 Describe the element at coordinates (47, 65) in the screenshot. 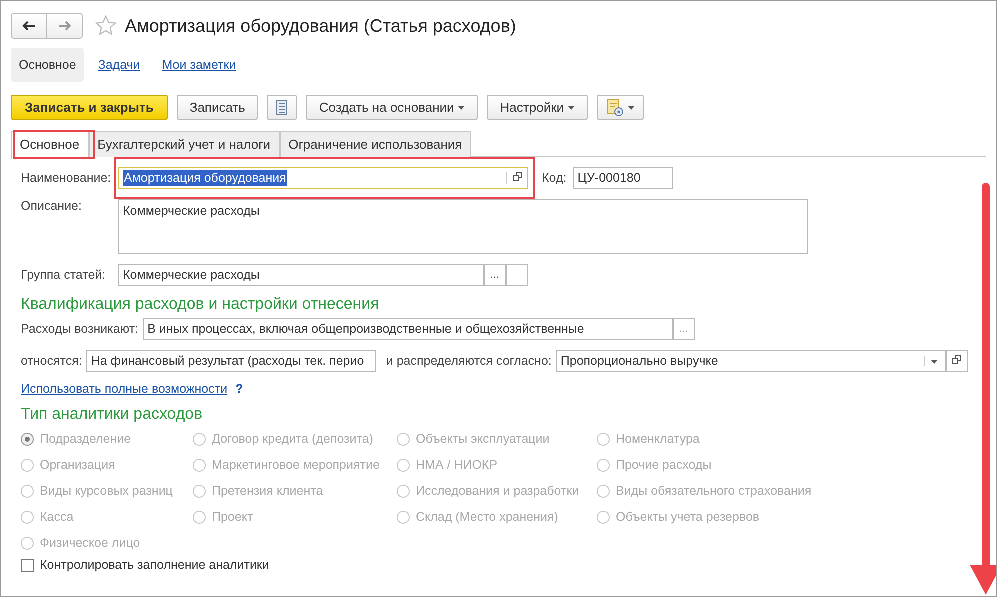

I see `section-tab: Основное` at that location.